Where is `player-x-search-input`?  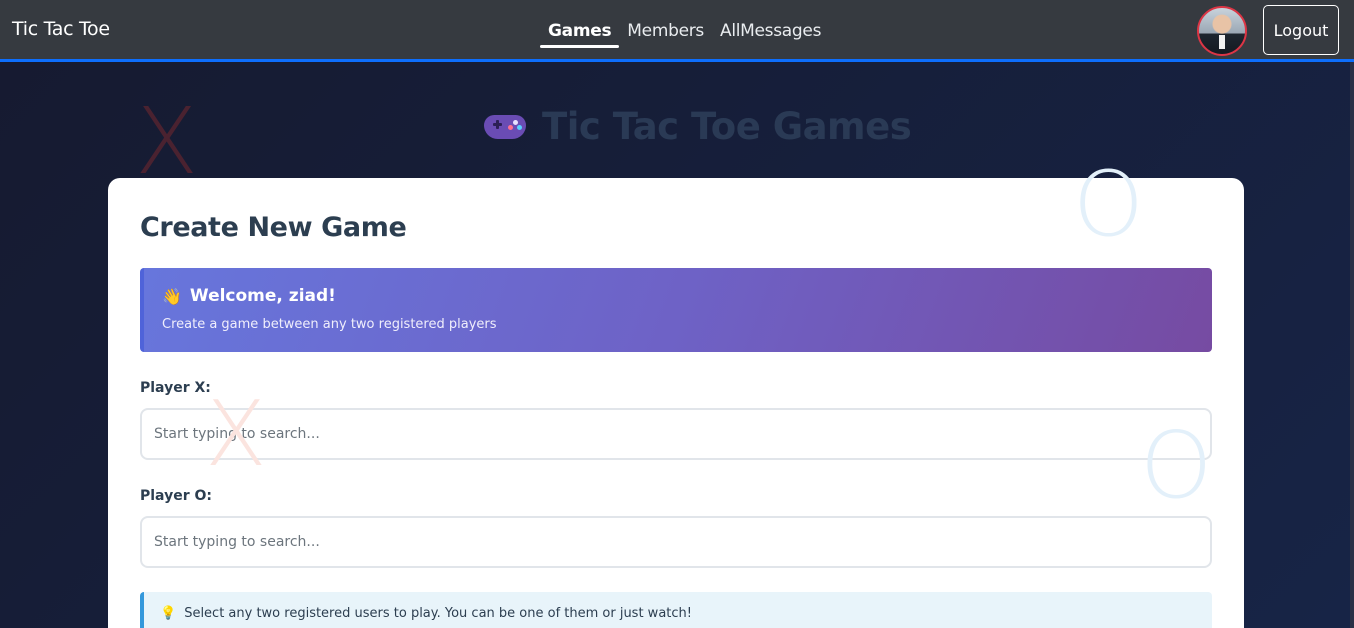
player-x-search-input is located at coordinates (676, 434).